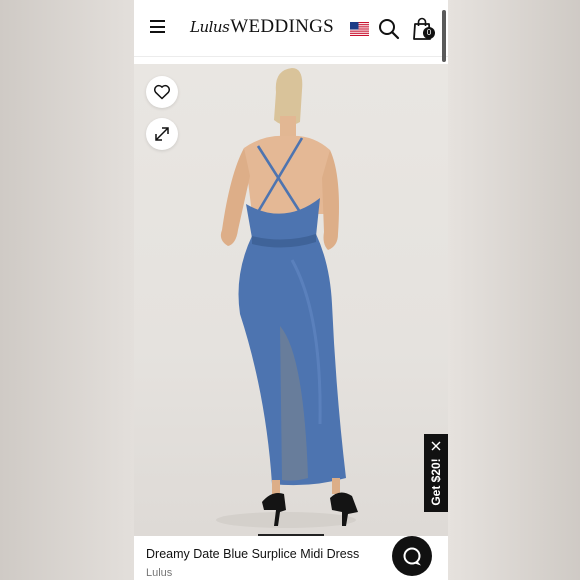 The width and height of the screenshot is (580, 580). I want to click on hamburger-menu-icon, so click(157, 26).